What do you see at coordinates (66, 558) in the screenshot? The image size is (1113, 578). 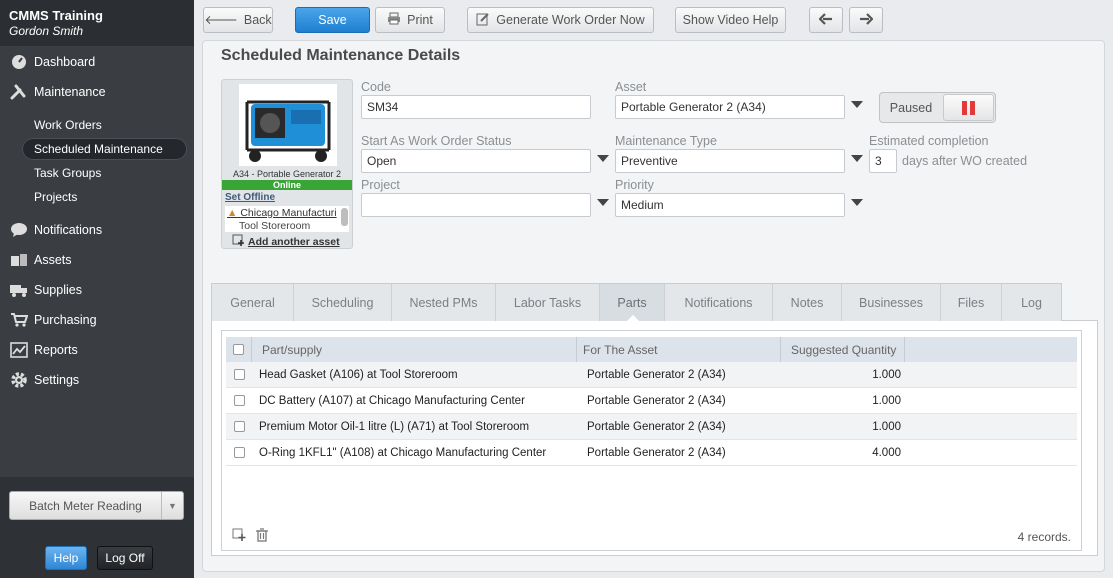 I see `help-button: Help` at bounding box center [66, 558].